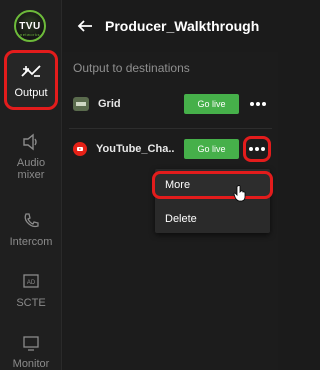  Describe the element at coordinates (212, 185) in the screenshot. I see `menu-item-more: More` at that location.